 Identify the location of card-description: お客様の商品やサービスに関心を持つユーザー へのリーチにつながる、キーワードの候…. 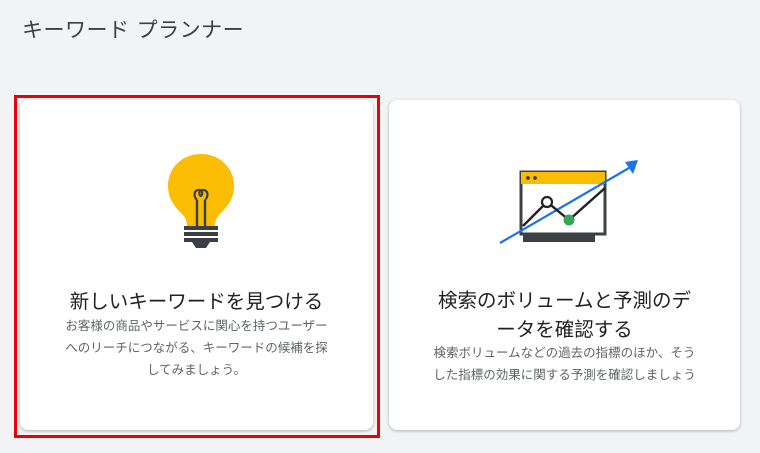
(196, 348).